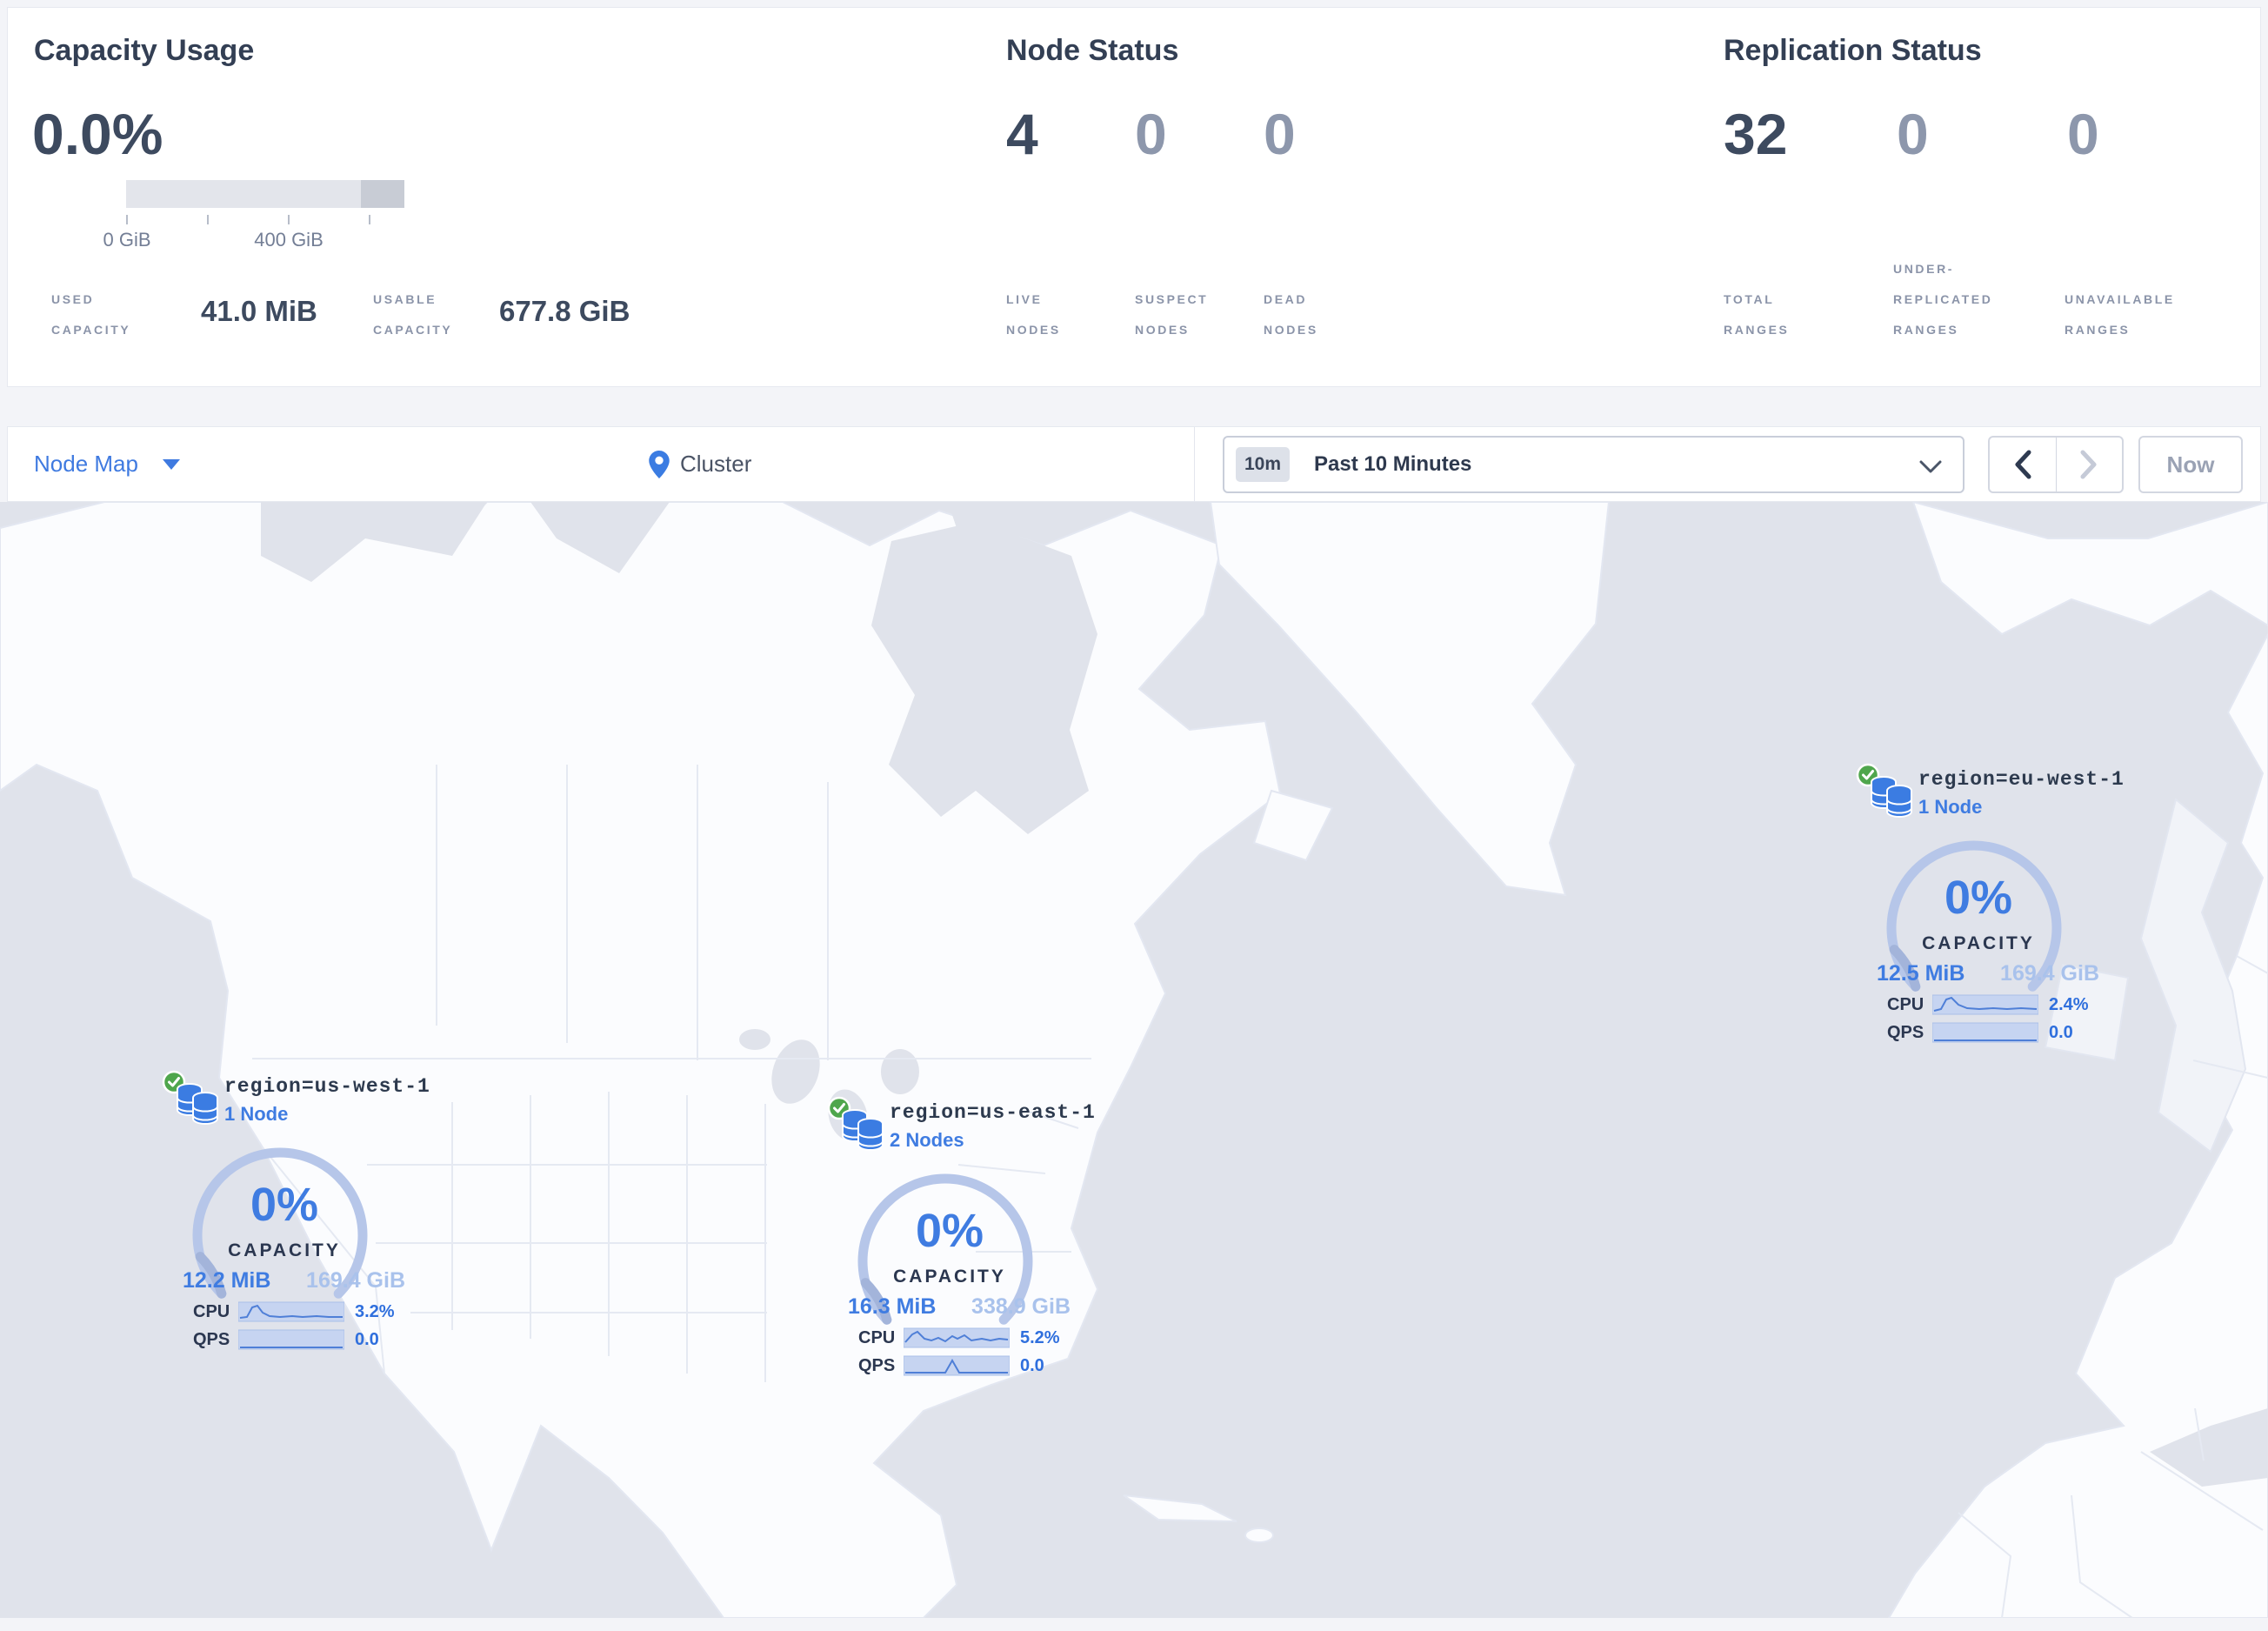  Describe the element at coordinates (564, 311) in the screenshot. I see `usable-capacity-value: 677.8 GiB` at that location.